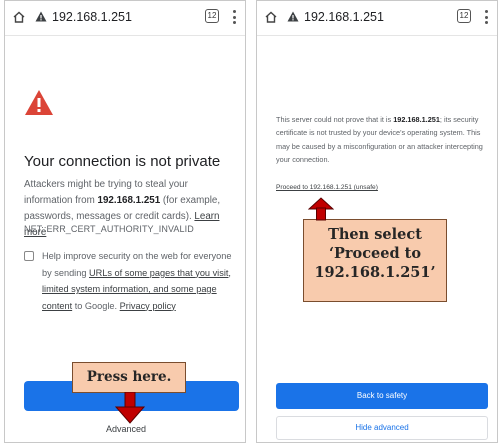  I want to click on instruction-callout-press-here: Press here., so click(129, 377).